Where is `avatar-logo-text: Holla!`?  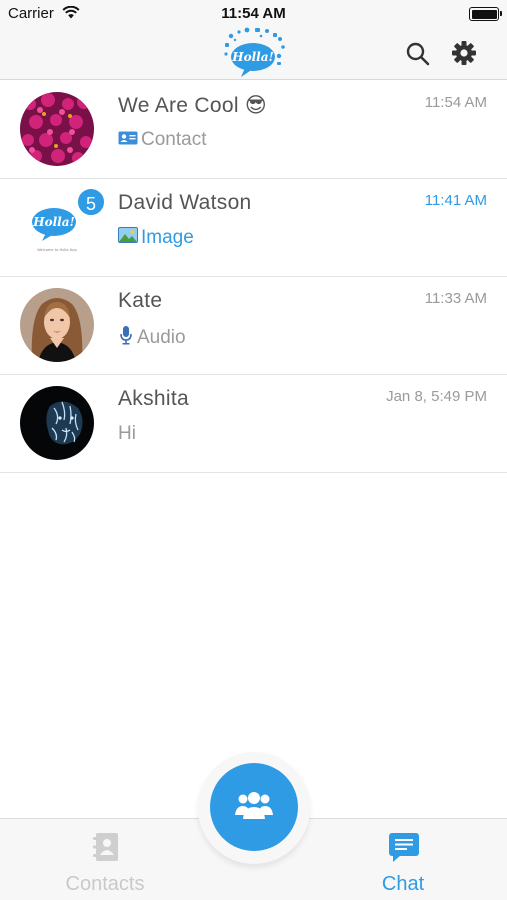
avatar-logo-text: Holla! is located at coordinates (53, 222).